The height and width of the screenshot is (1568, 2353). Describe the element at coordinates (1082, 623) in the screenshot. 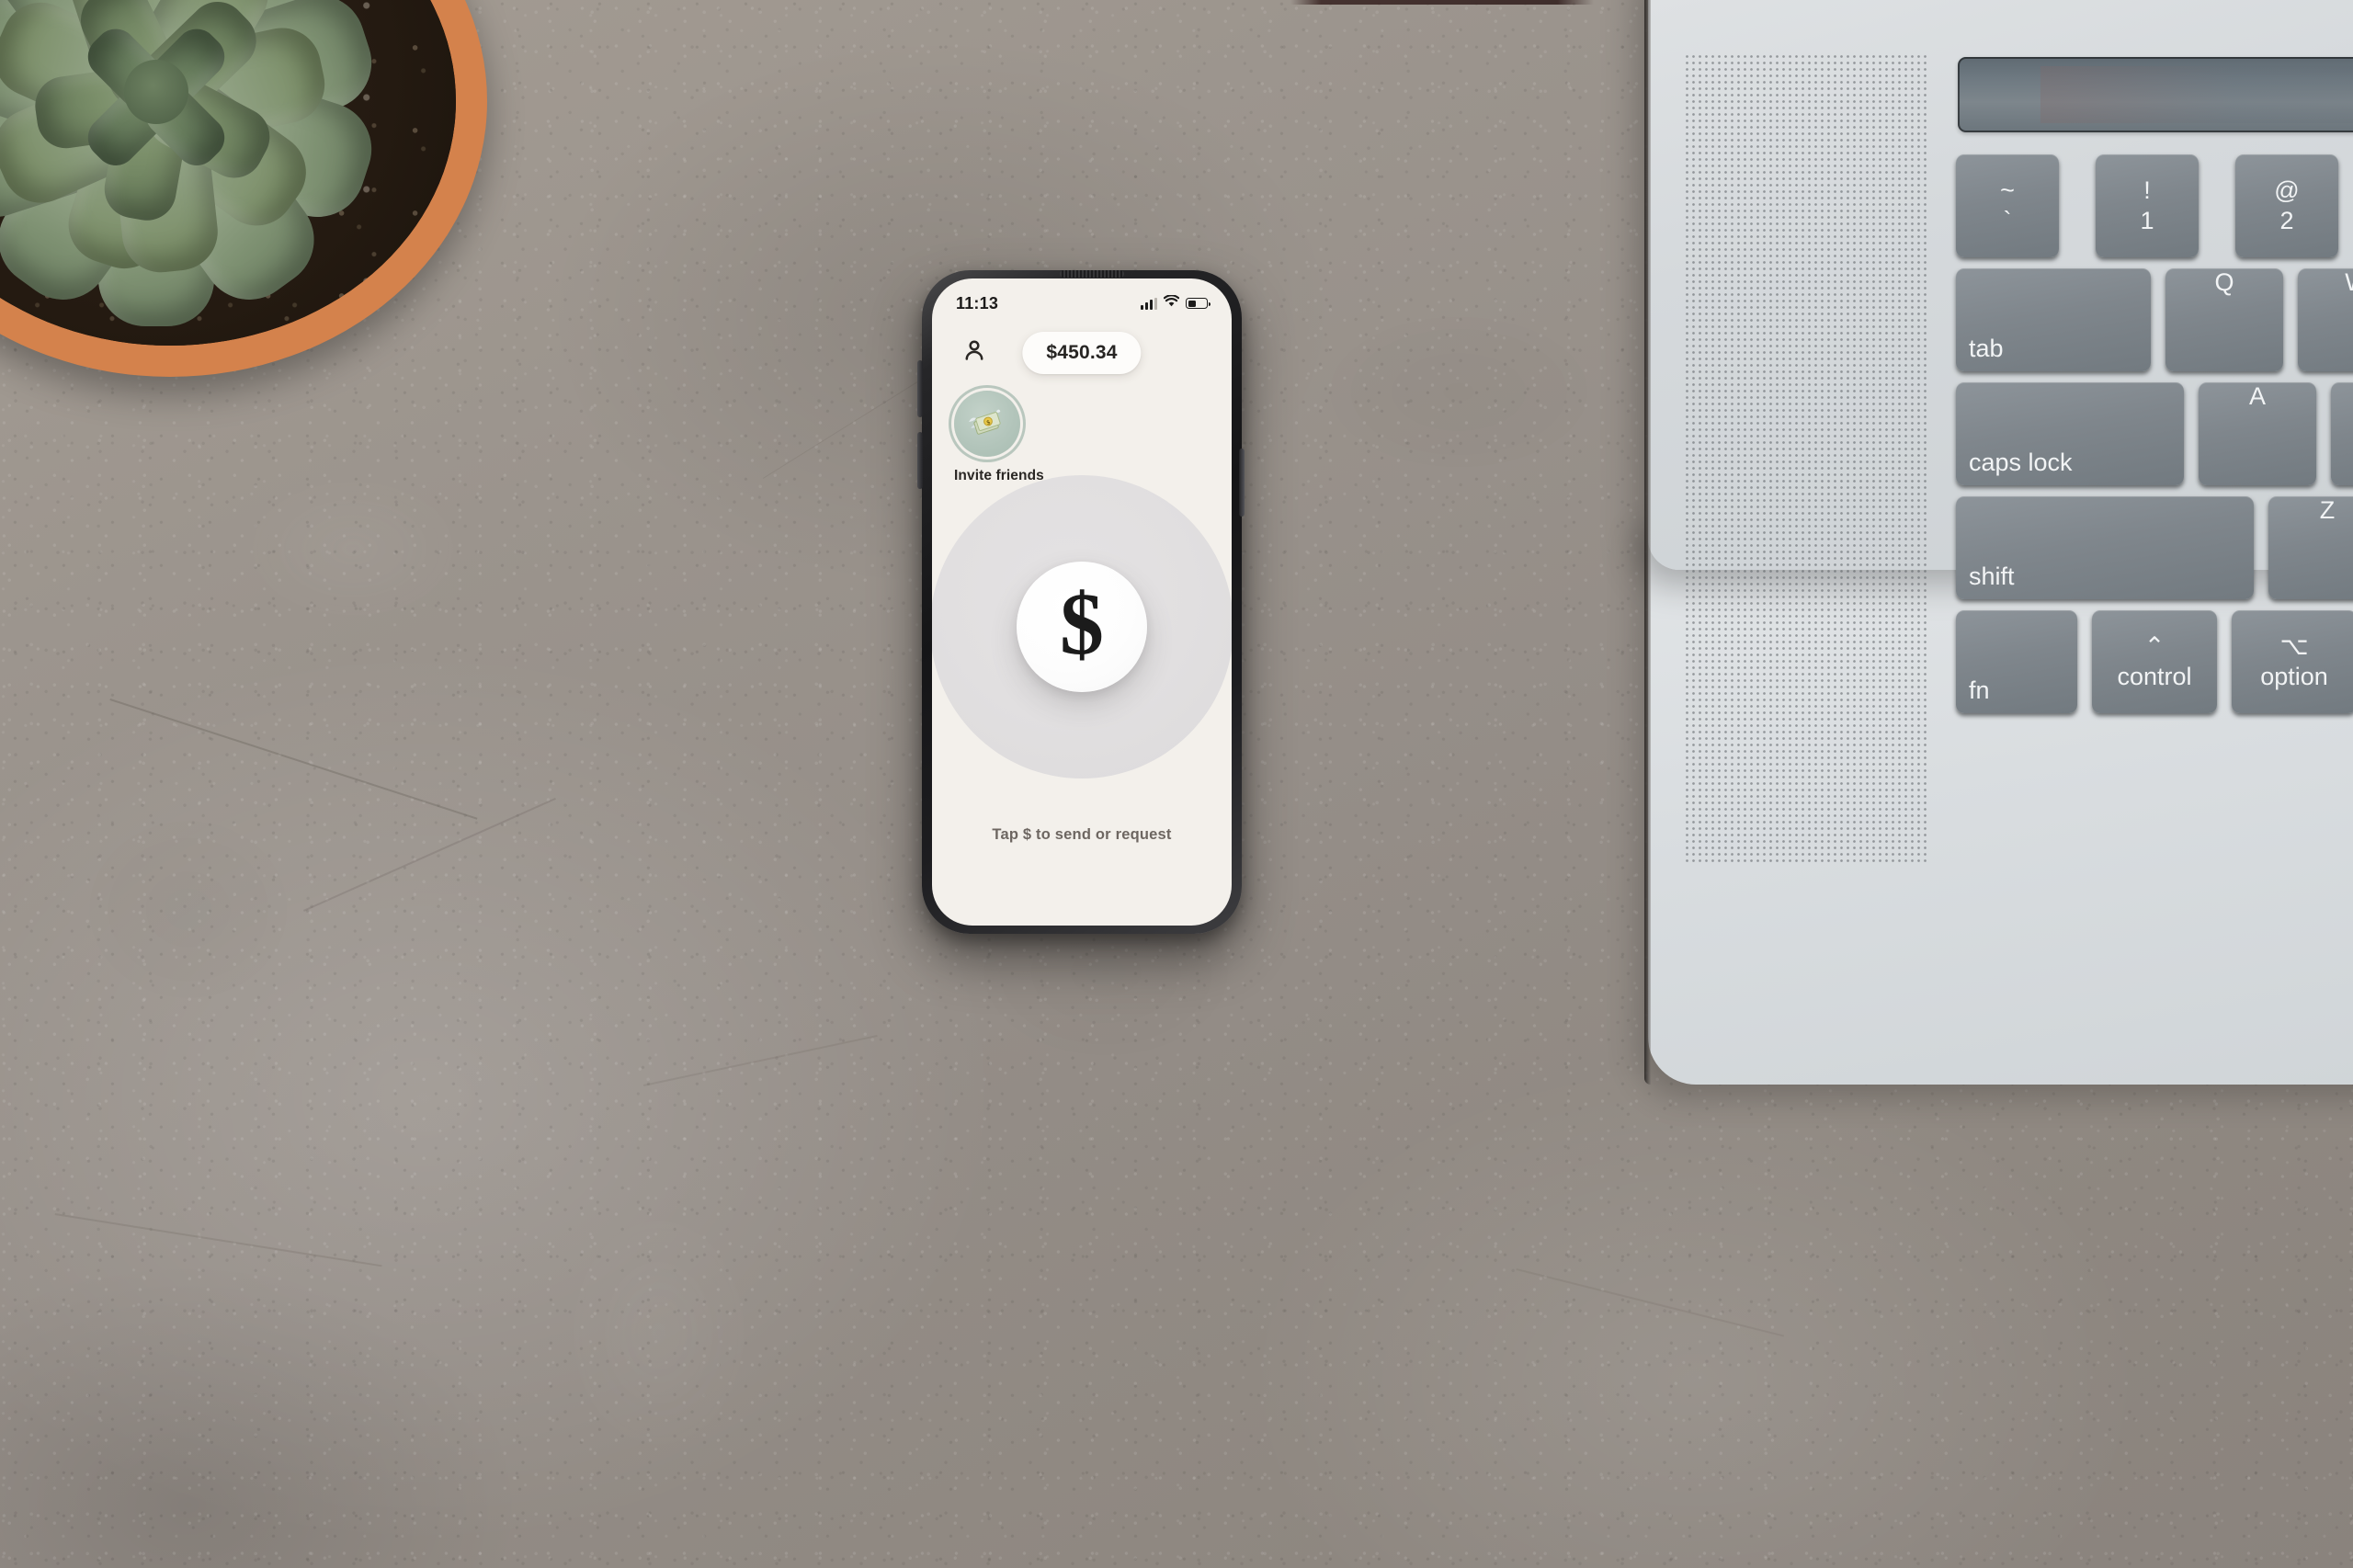

I see `dollar-sign-icon: $` at that location.